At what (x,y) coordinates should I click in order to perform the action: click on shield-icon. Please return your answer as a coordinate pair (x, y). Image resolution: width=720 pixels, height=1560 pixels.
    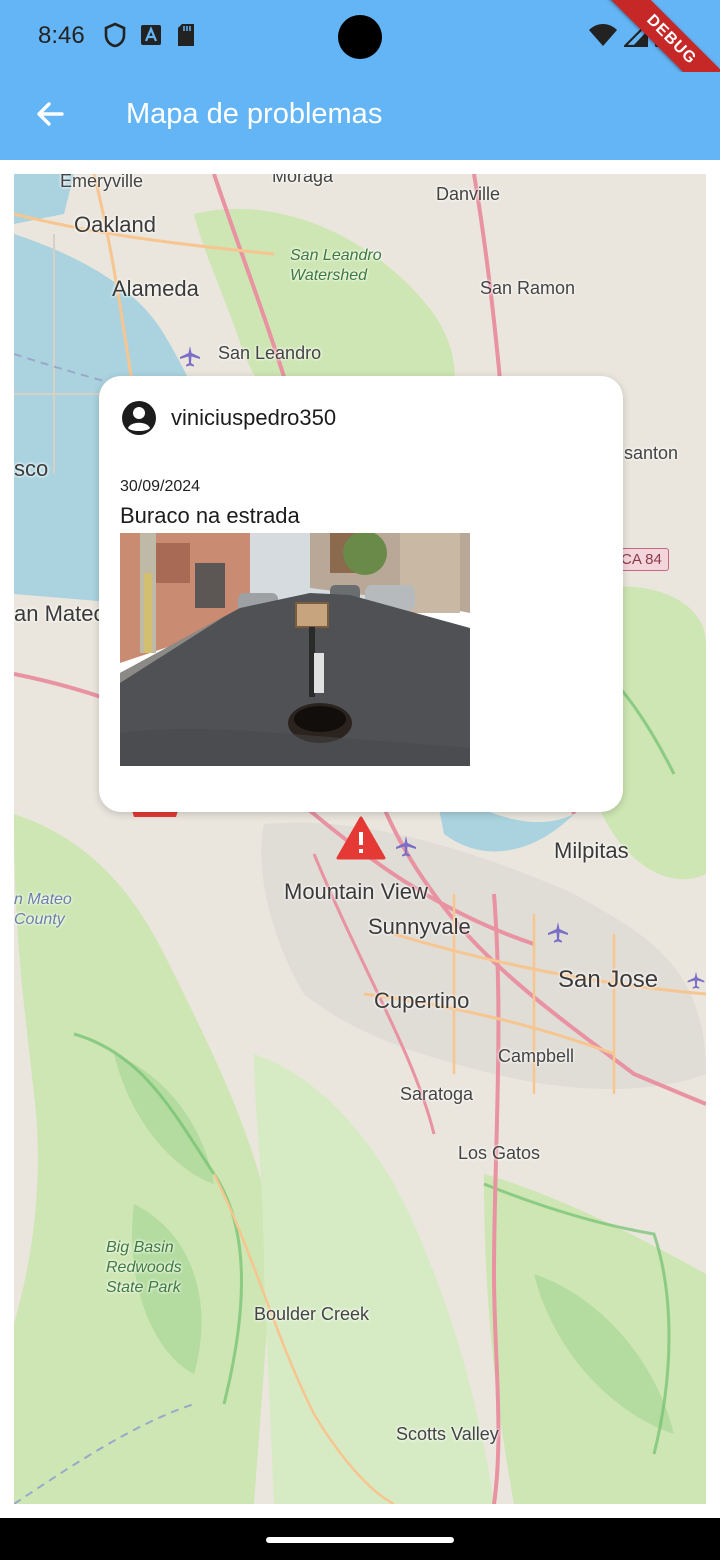
    Looking at the image, I should click on (115, 37).